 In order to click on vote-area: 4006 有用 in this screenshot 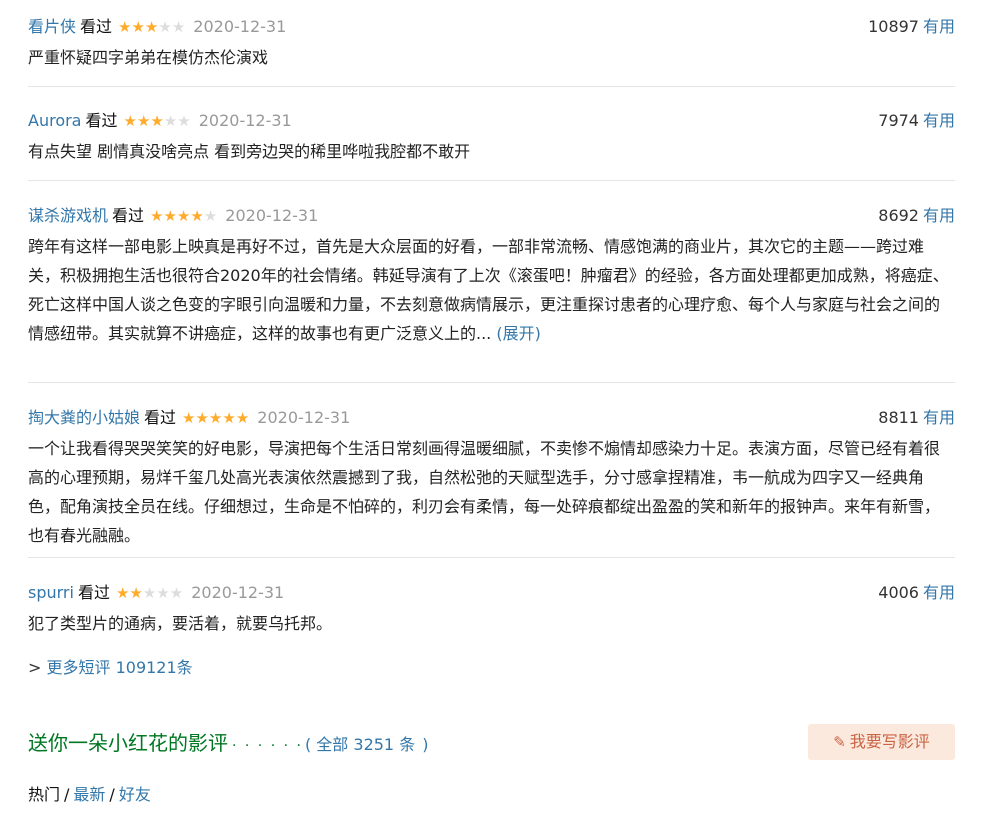, I will do `click(916, 593)`.